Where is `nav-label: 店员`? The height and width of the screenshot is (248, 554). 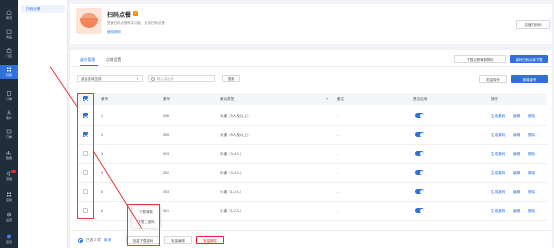
nav-label: 店员 is located at coordinates (8, 242).